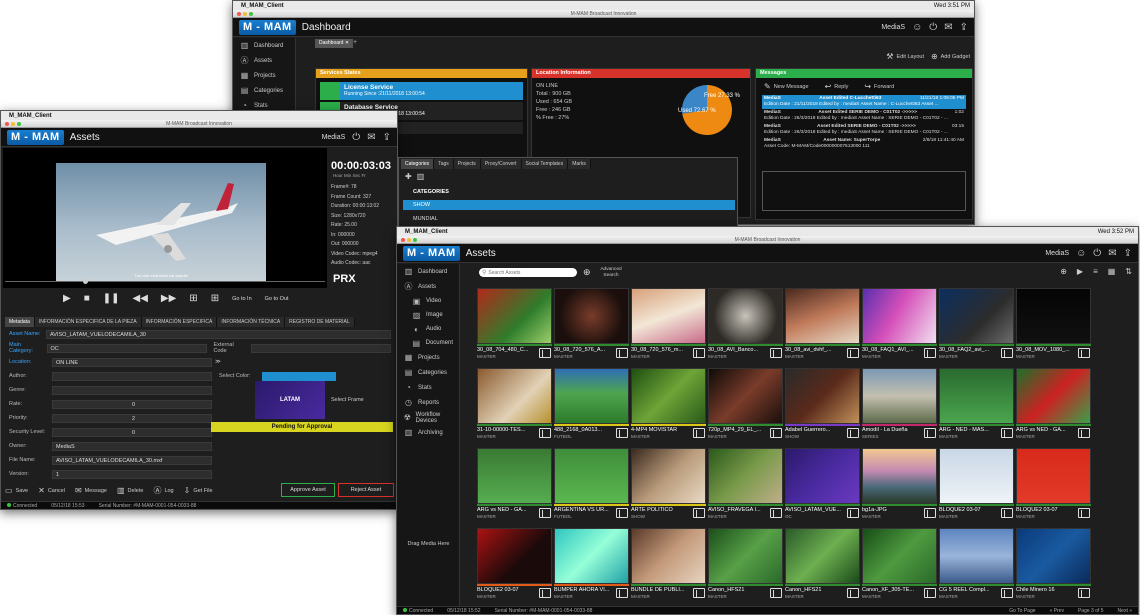  What do you see at coordinates (1112, 271) in the screenshot?
I see `grid-view-icon: ▦` at bounding box center [1112, 271].